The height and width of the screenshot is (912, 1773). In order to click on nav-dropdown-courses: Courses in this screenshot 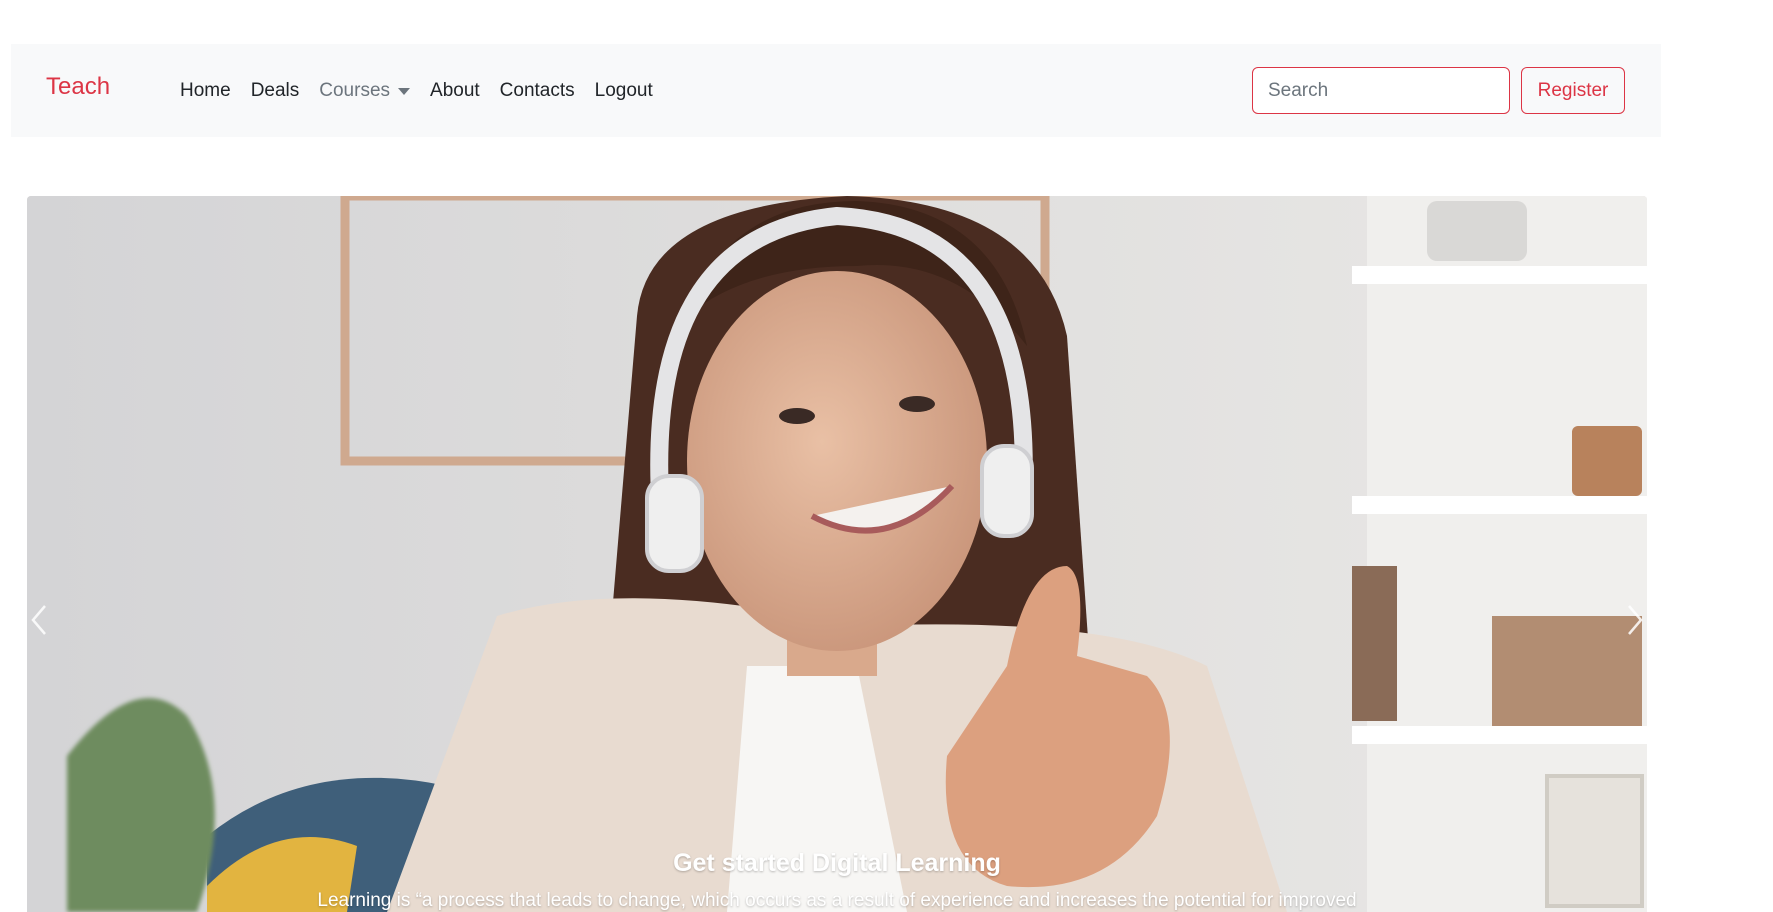, I will do `click(365, 90)`.